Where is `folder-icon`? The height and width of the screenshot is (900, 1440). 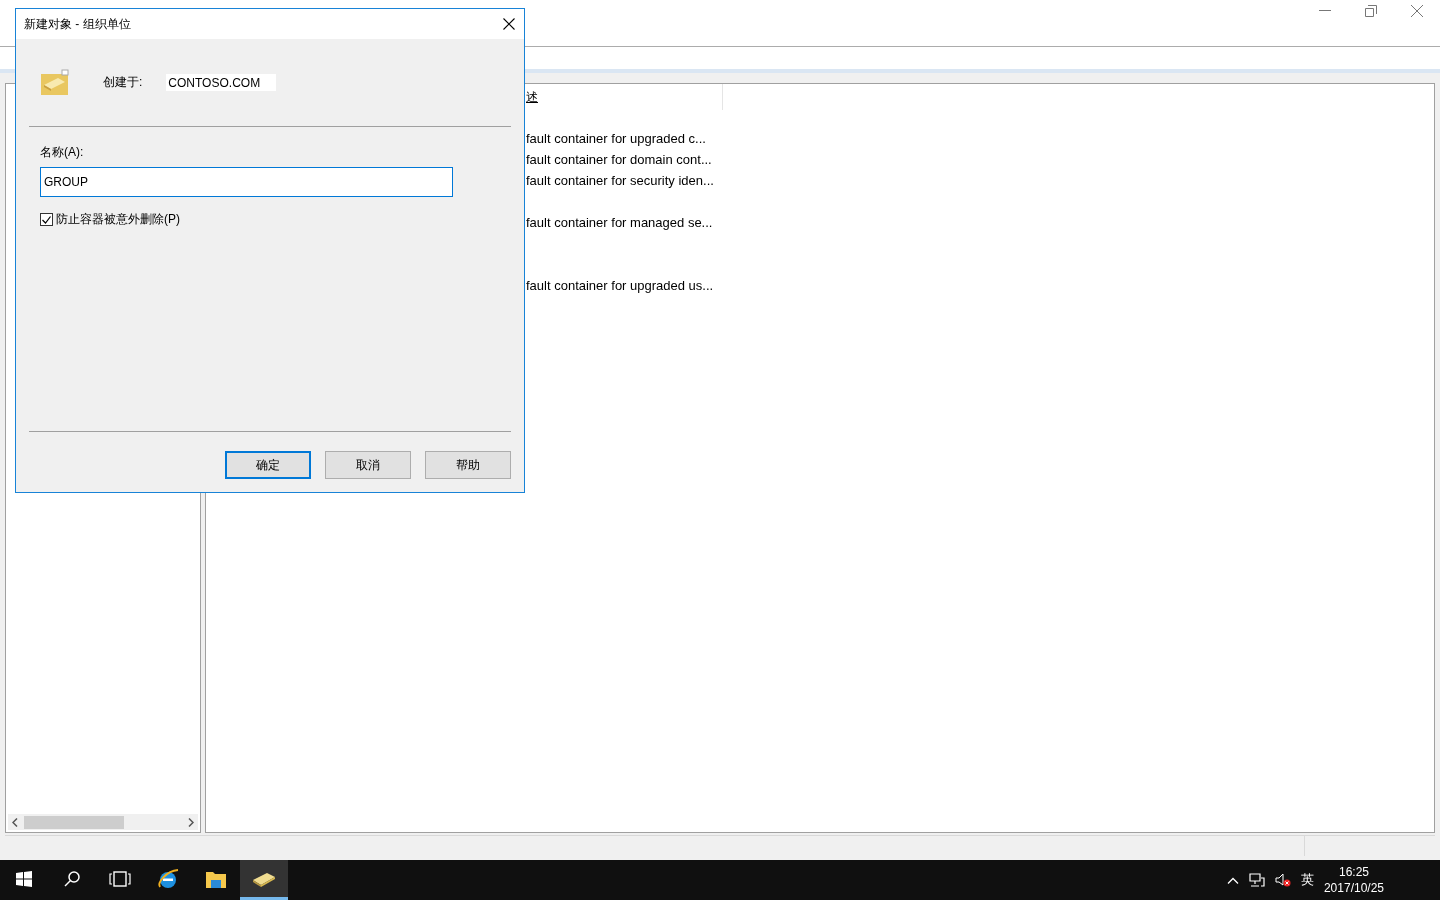
folder-icon is located at coordinates (55, 82).